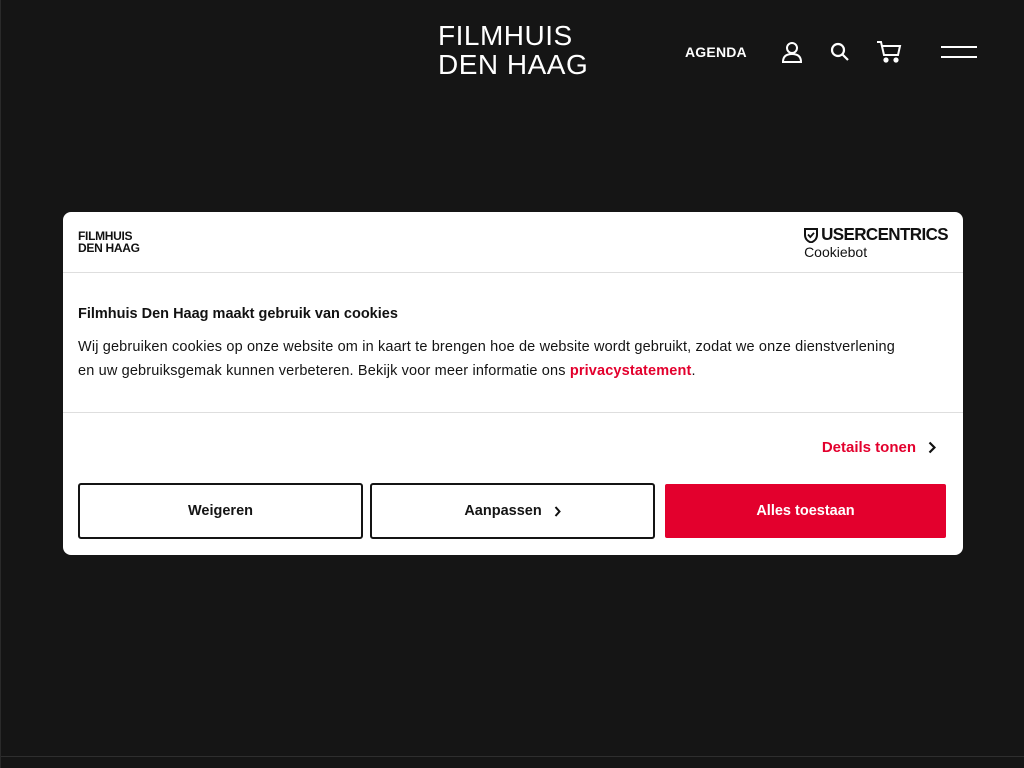  I want to click on site-logo: FILMHUIS DEN HAAG, so click(513, 51).